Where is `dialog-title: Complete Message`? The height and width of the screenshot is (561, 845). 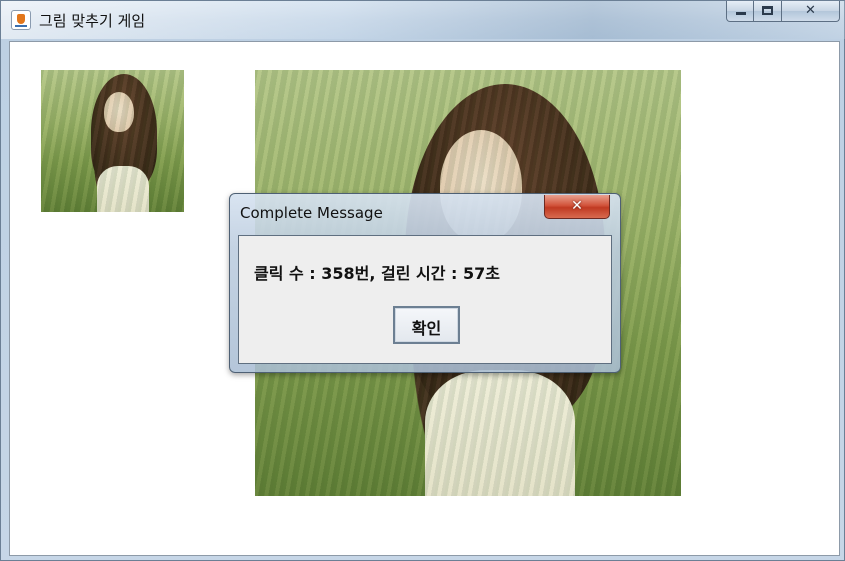 dialog-title: Complete Message is located at coordinates (311, 213).